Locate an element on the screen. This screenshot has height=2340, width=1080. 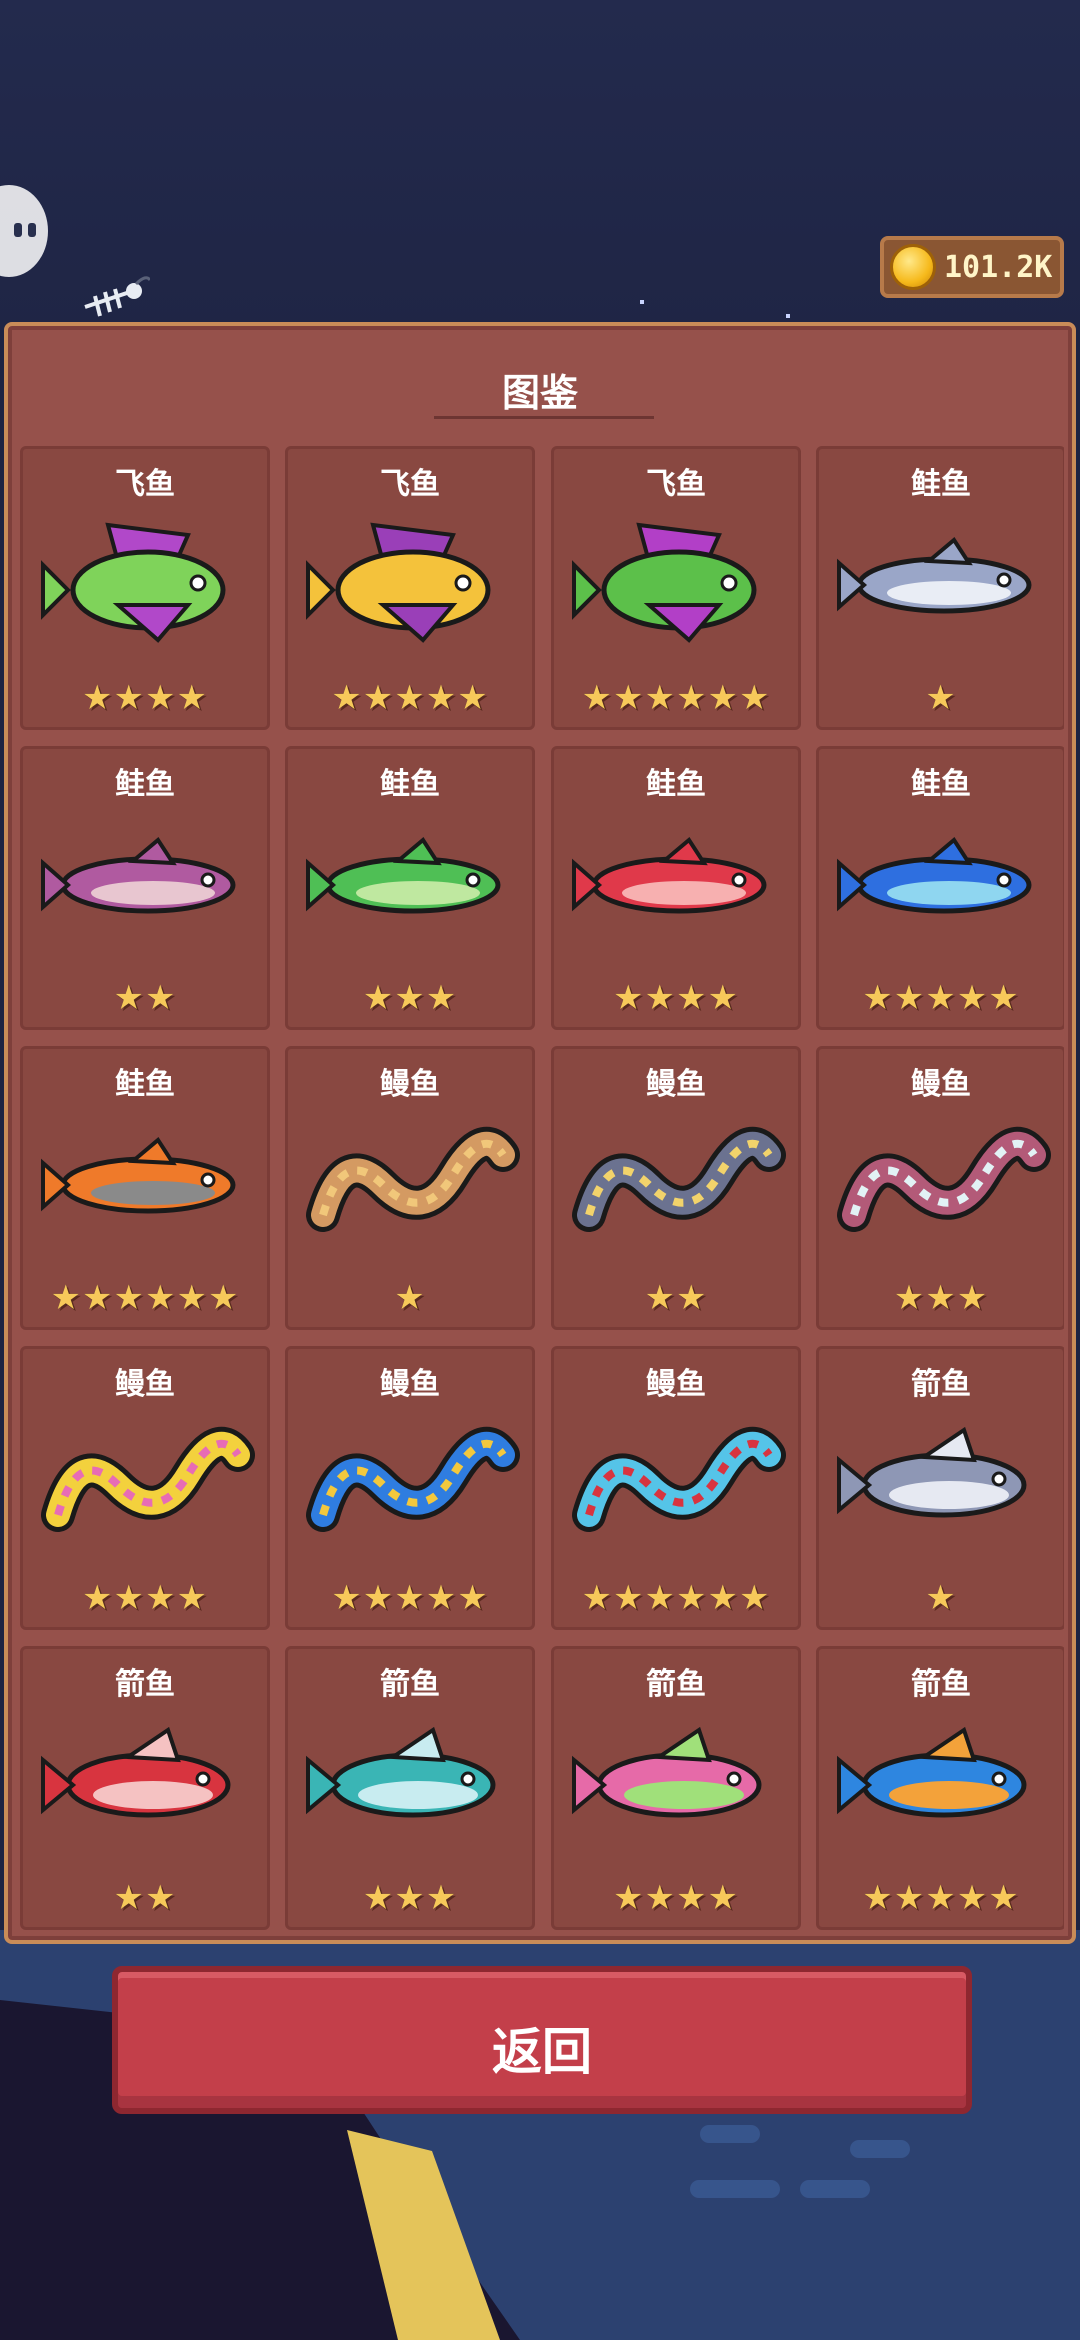
fish-card: 鲑鱼 ★★★★★★ is located at coordinates (145, 1188).